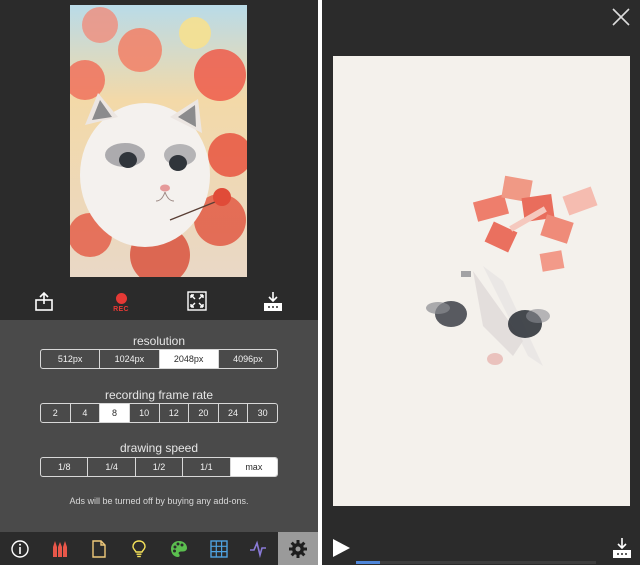 This screenshot has height=565, width=640. I want to click on playback-progress, so click(476, 562).